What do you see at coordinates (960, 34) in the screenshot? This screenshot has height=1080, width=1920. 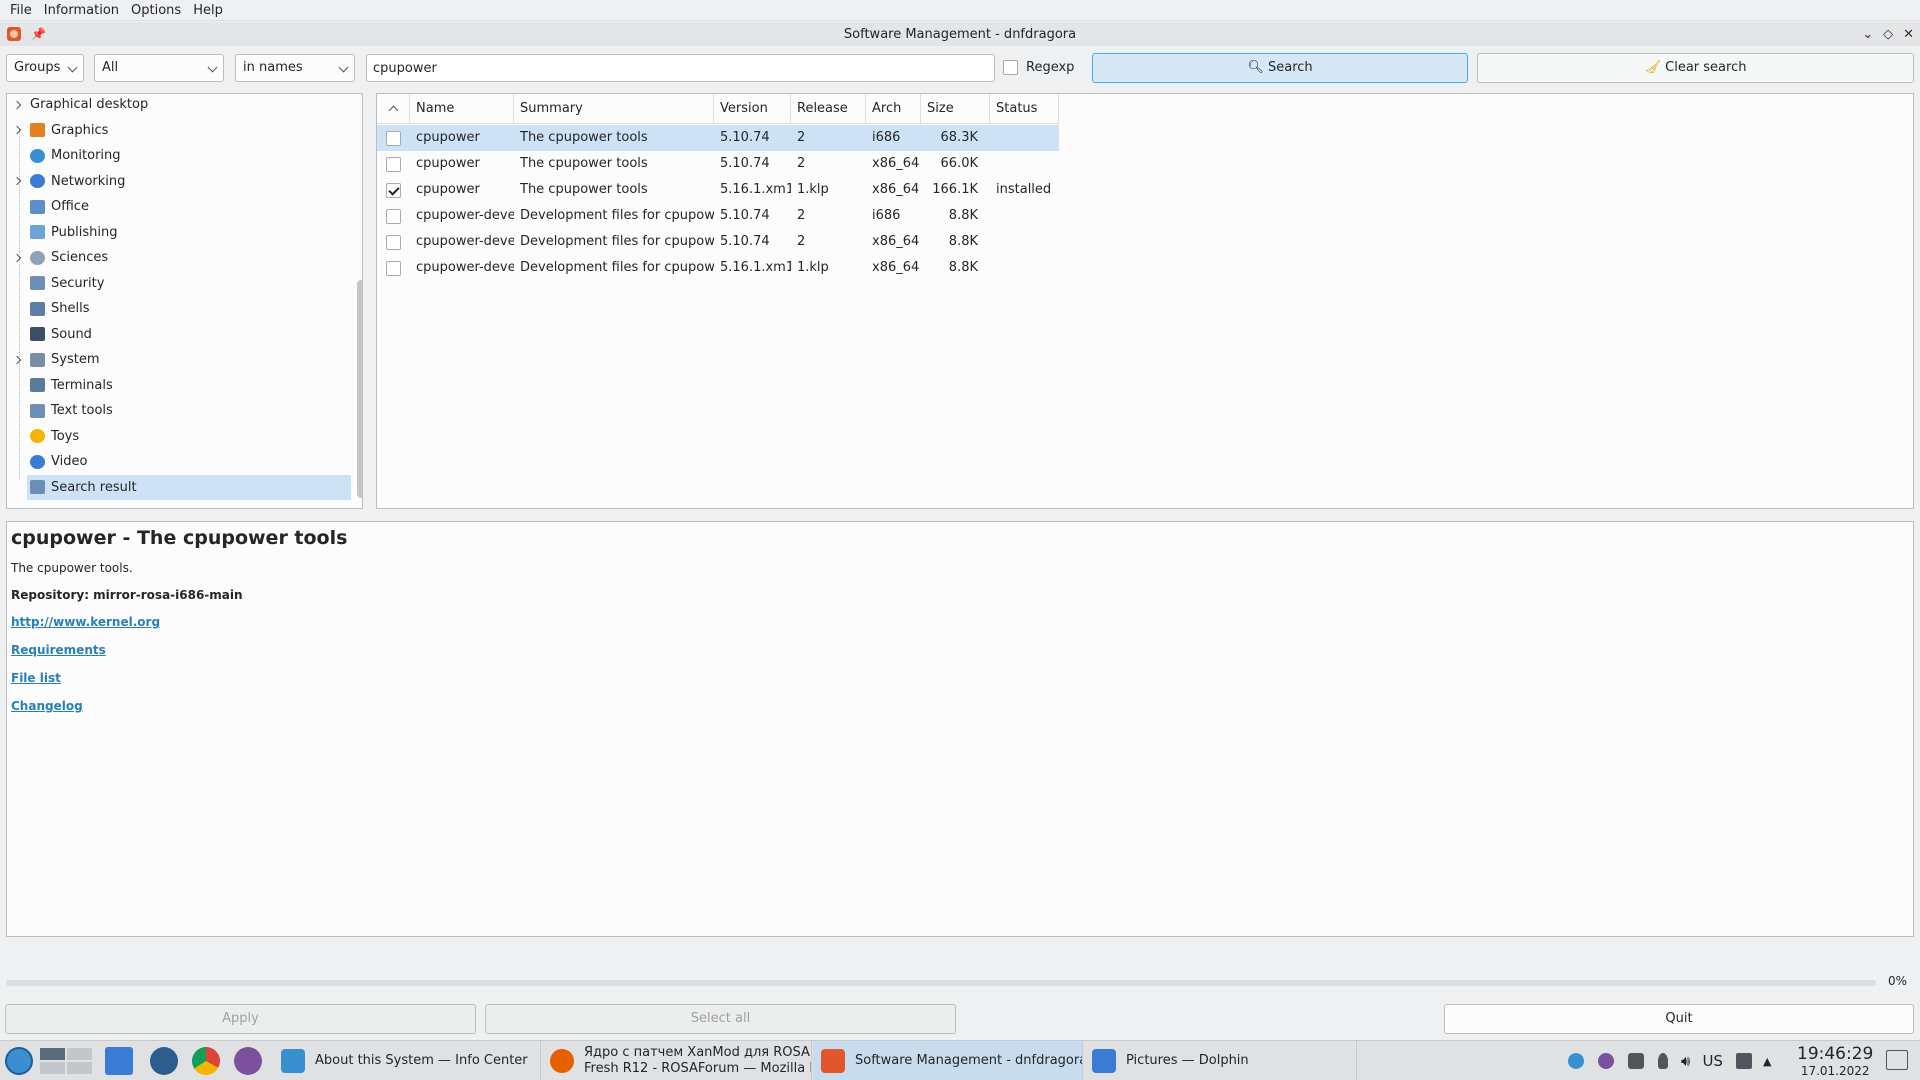 I see `window-titlebar: 📌 Software Management - dnfdragora ⌄ ◇ ✕` at bounding box center [960, 34].